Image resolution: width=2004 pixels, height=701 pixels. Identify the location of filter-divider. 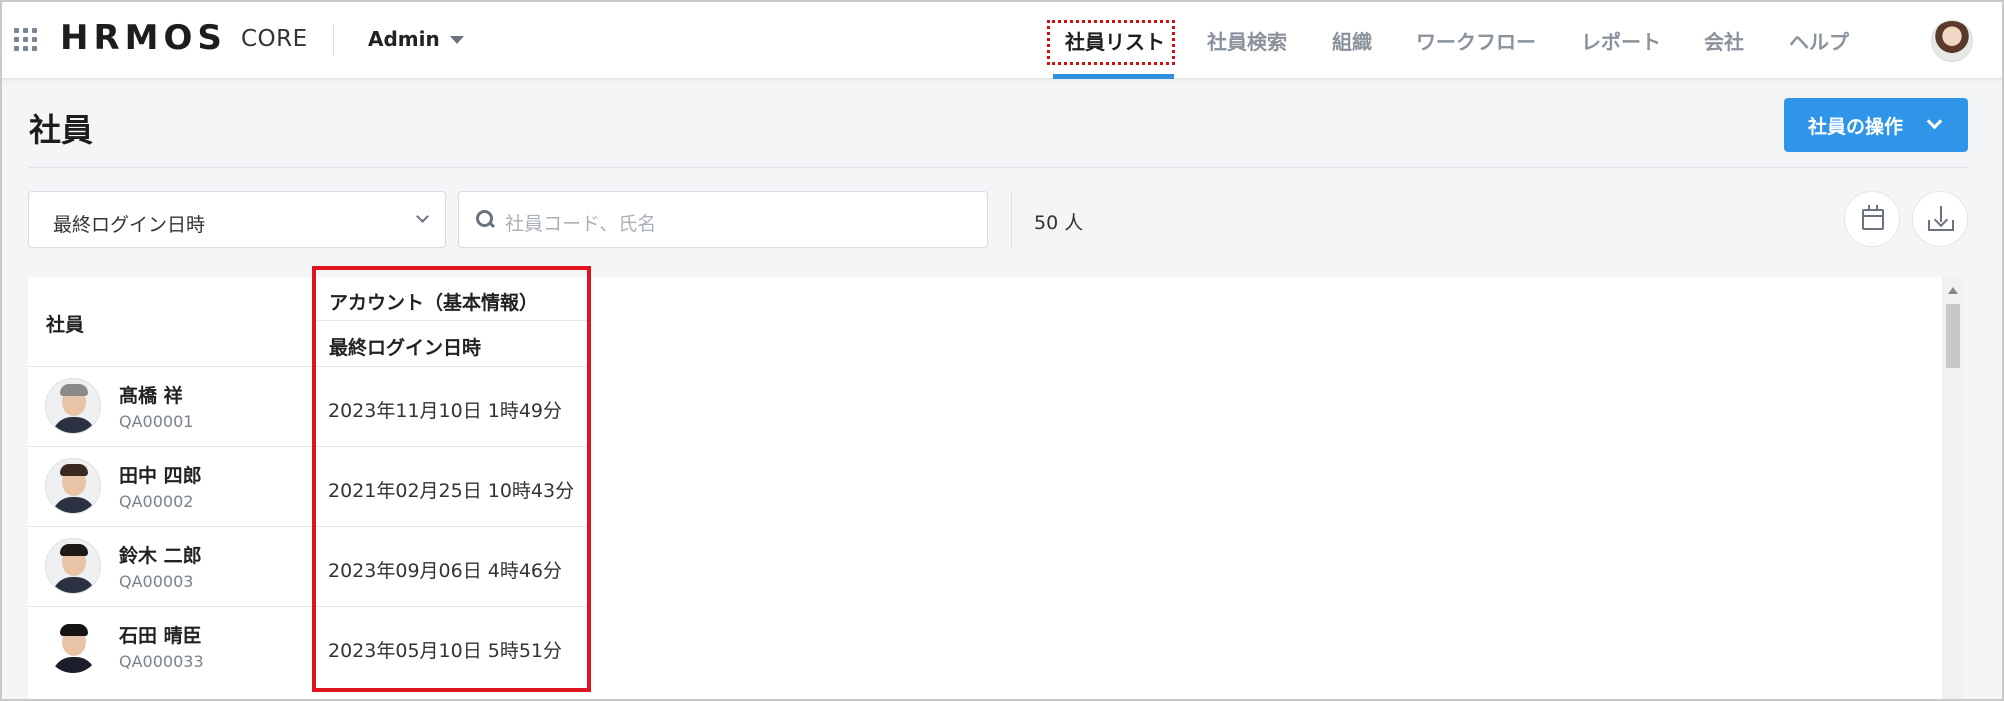
(1011, 219).